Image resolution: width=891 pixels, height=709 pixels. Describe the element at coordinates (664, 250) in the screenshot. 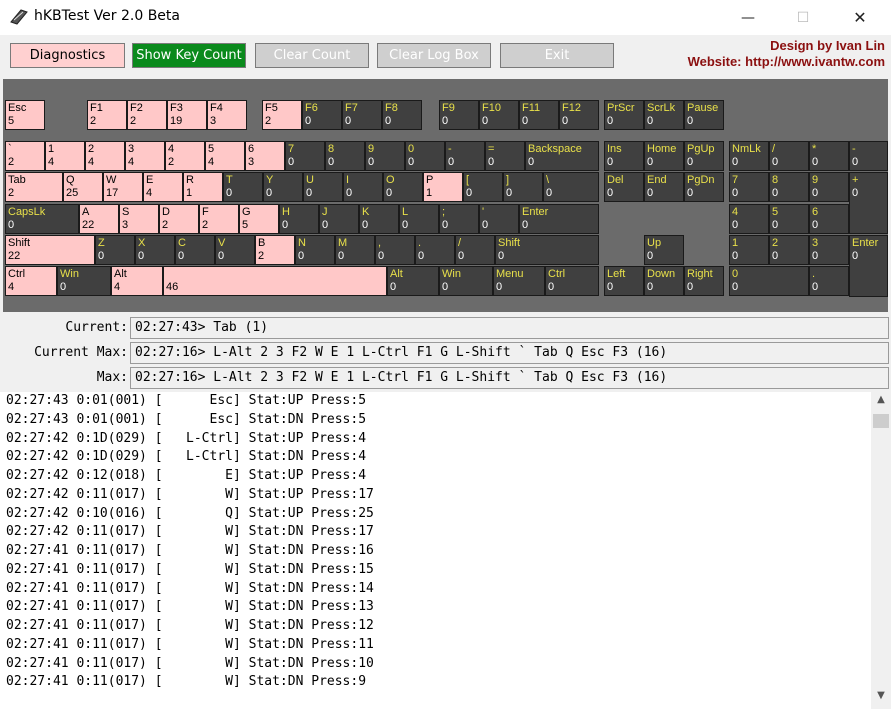

I see `key-up: Up 0` at that location.